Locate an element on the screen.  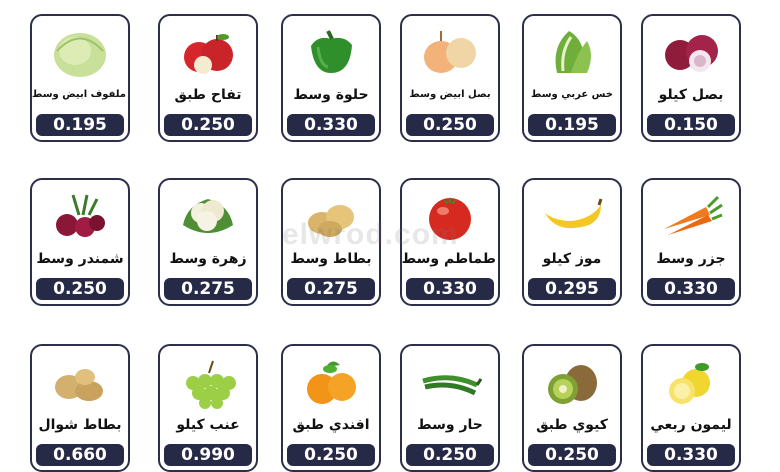
chili-icon is located at coordinates (450, 381).